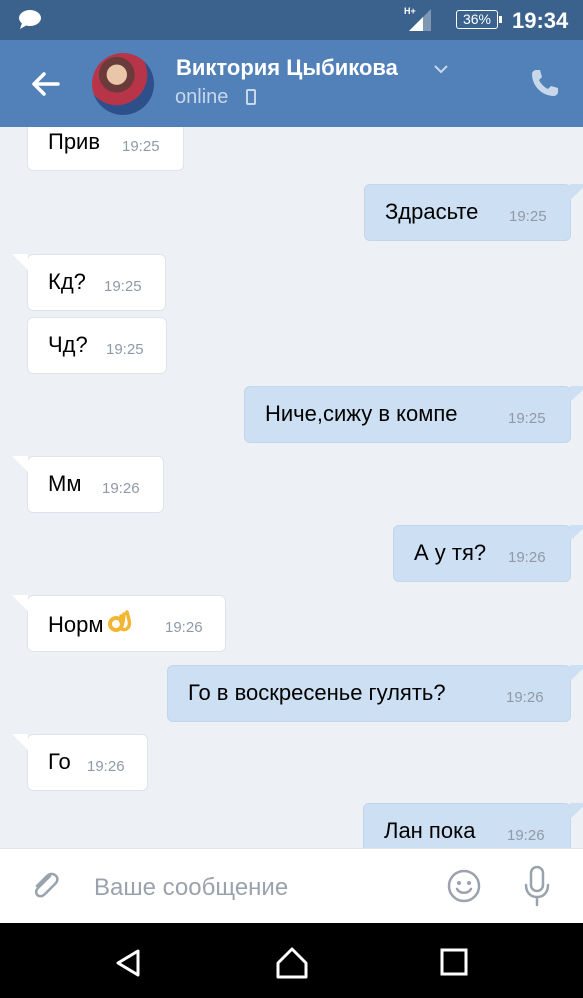  What do you see at coordinates (291, 83) in the screenshot?
I see `chat-header: Виктория Цыбикова online` at bounding box center [291, 83].